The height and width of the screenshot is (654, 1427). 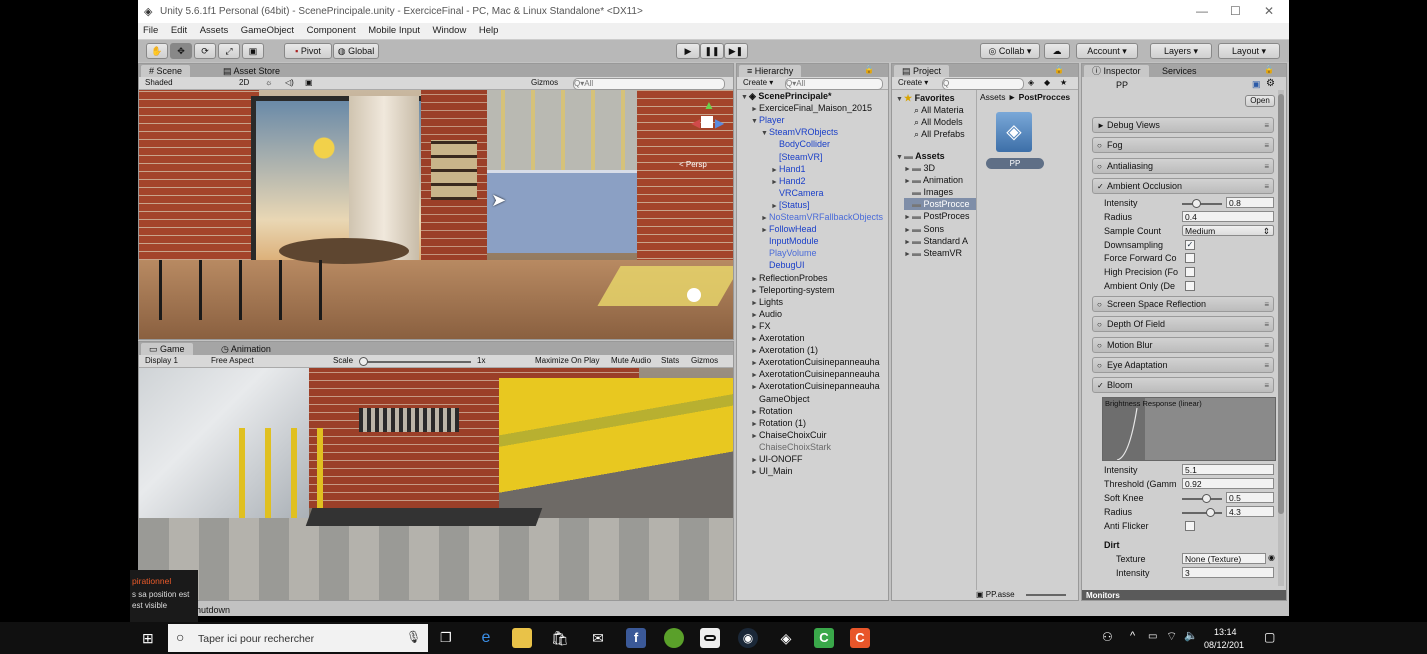 I want to click on scale-slider, so click(x=416, y=362).